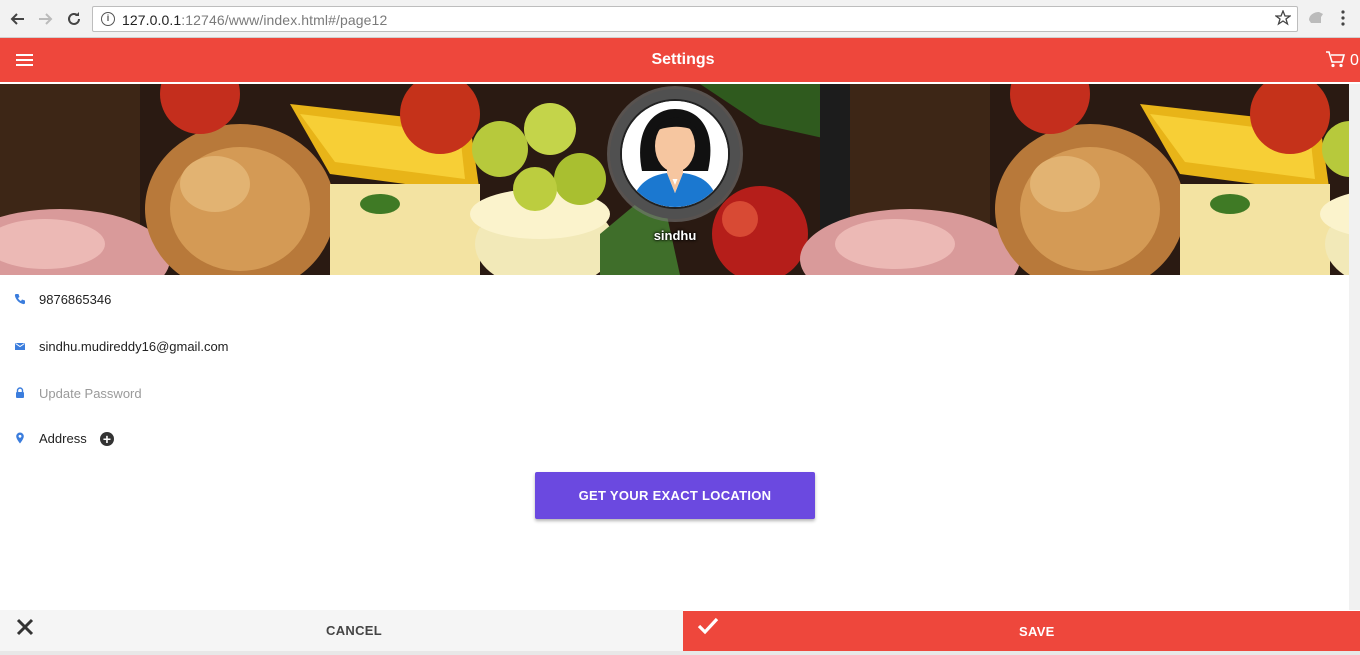 This screenshot has width=1360, height=655. I want to click on info-icon: i, so click(108, 19).